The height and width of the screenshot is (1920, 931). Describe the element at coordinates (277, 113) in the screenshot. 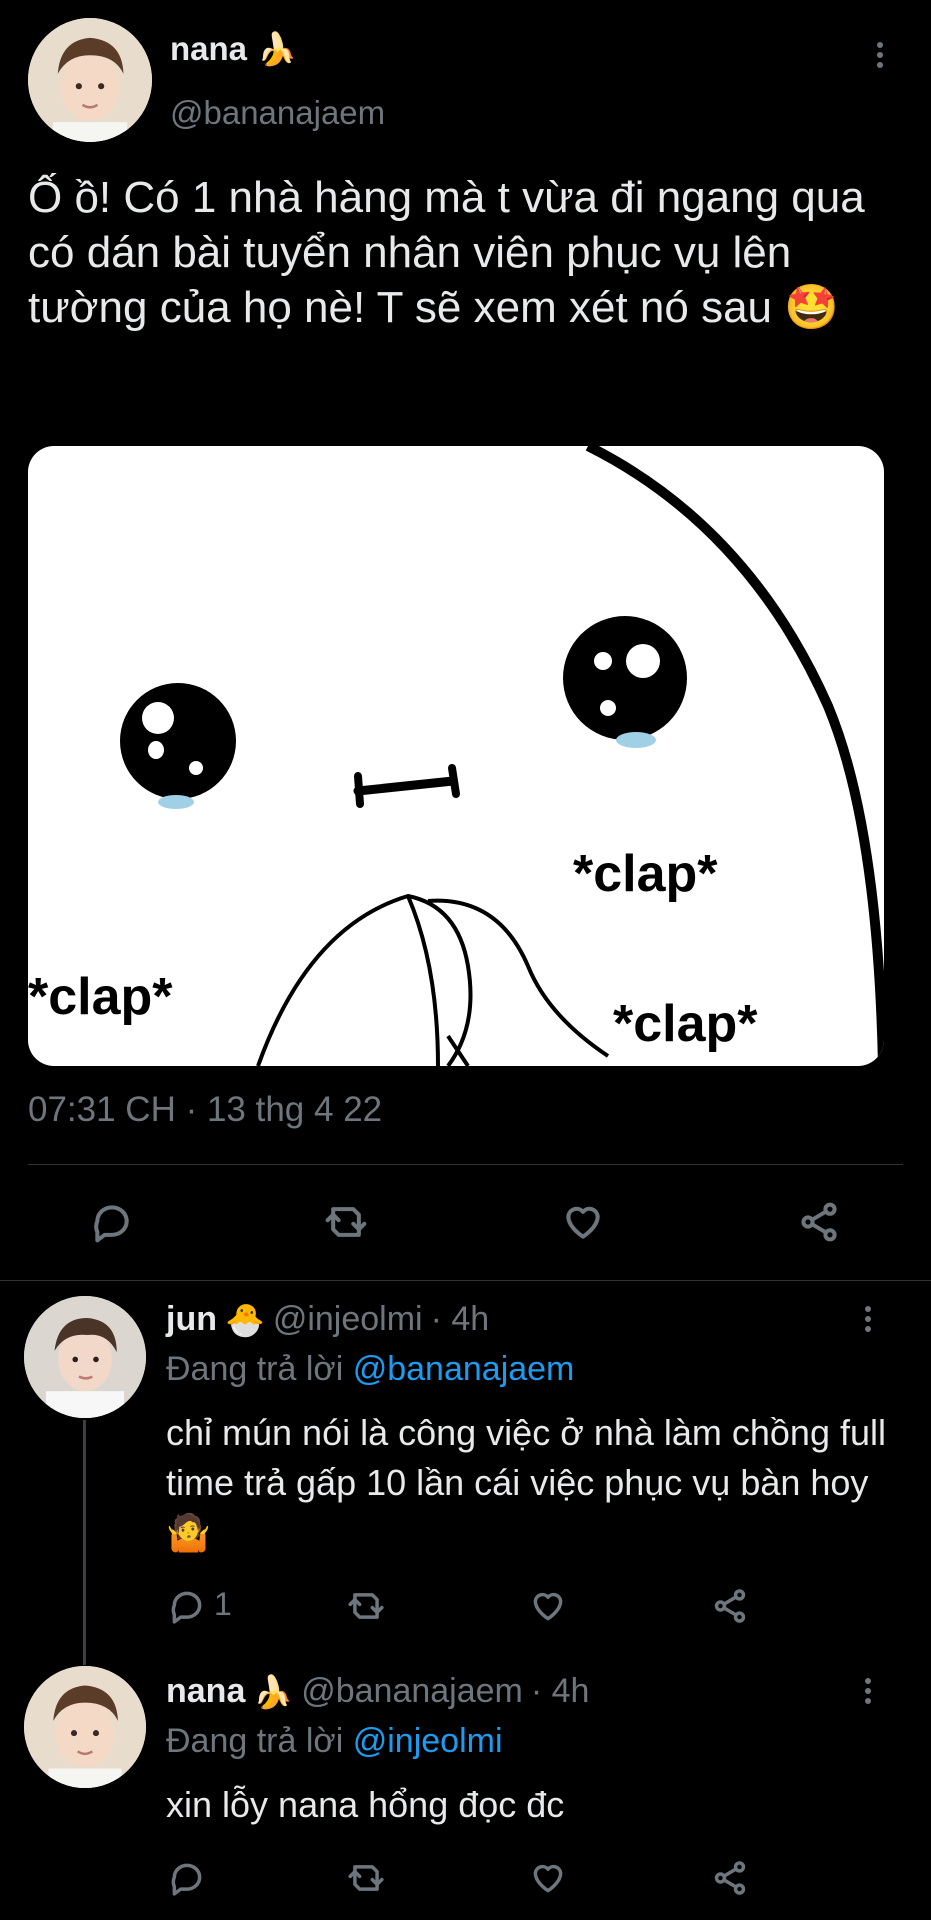

I see `author-handle: @bananajaem` at that location.